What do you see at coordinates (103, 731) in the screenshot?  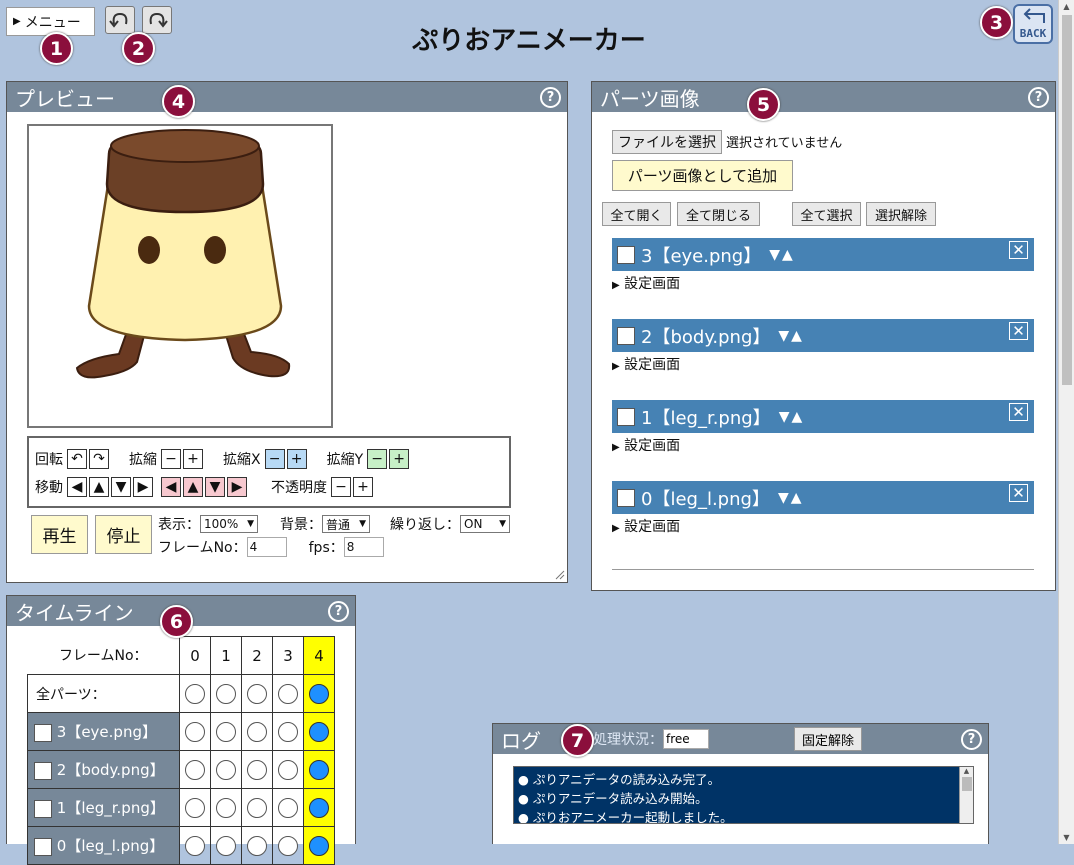 I see `timeline-part-label: 3【eye.png】` at bounding box center [103, 731].